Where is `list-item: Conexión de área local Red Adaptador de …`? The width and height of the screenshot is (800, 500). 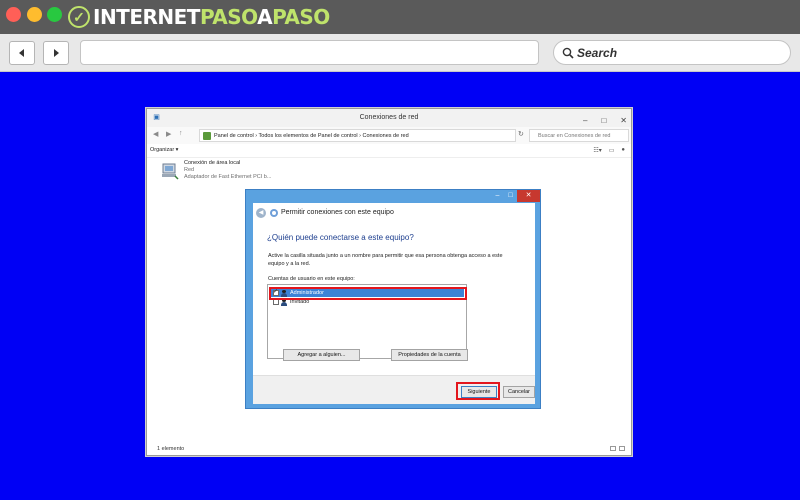 list-item: Conexión de área local Red Adaptador de … is located at coordinates (236, 173).